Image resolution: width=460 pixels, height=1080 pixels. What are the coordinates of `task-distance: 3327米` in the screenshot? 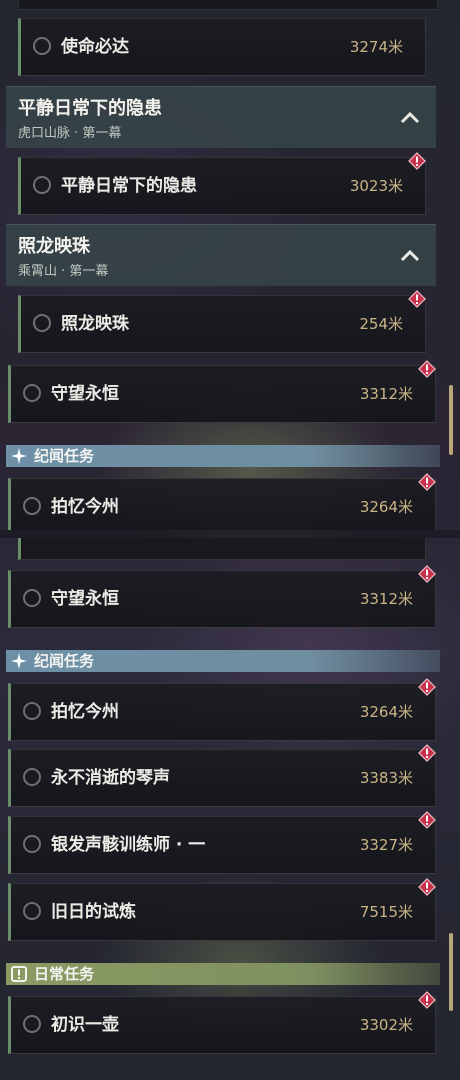 It's located at (386, 845).